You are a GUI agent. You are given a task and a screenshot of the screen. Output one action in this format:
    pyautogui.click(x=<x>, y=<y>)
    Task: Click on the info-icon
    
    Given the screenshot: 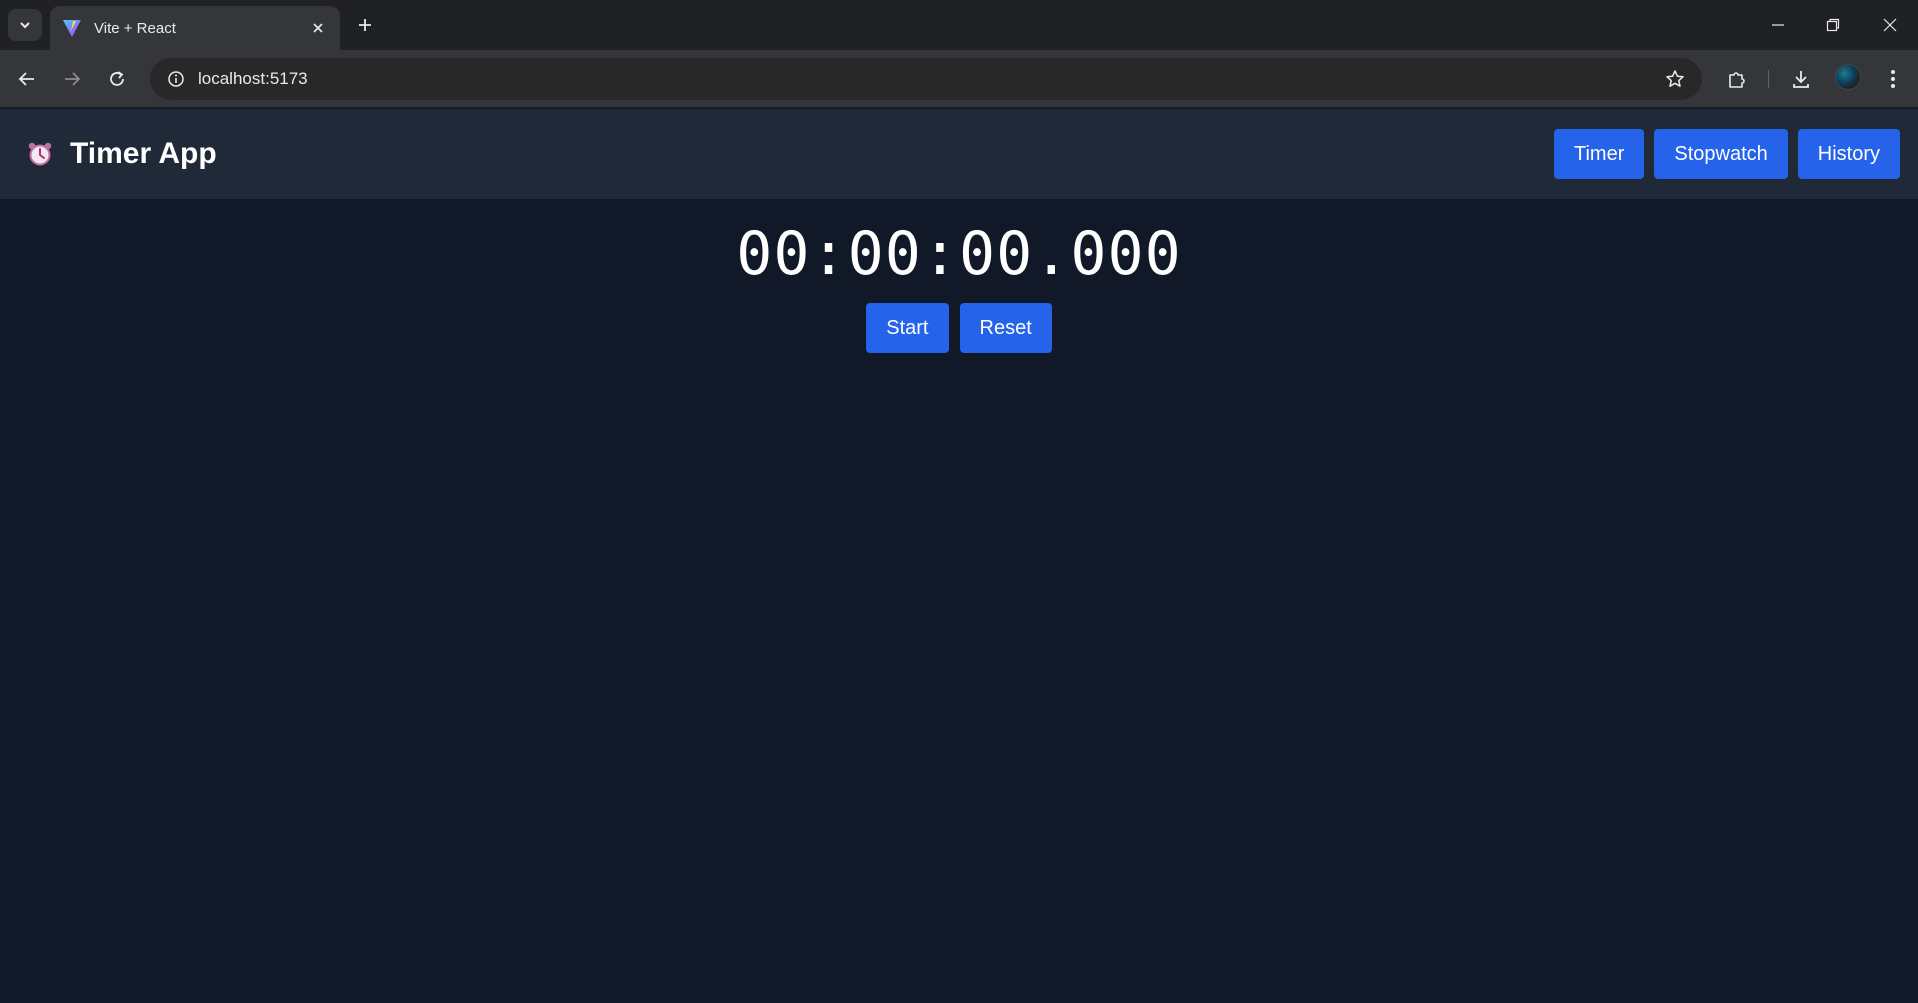 What is the action you would take?
    pyautogui.click(x=176, y=79)
    